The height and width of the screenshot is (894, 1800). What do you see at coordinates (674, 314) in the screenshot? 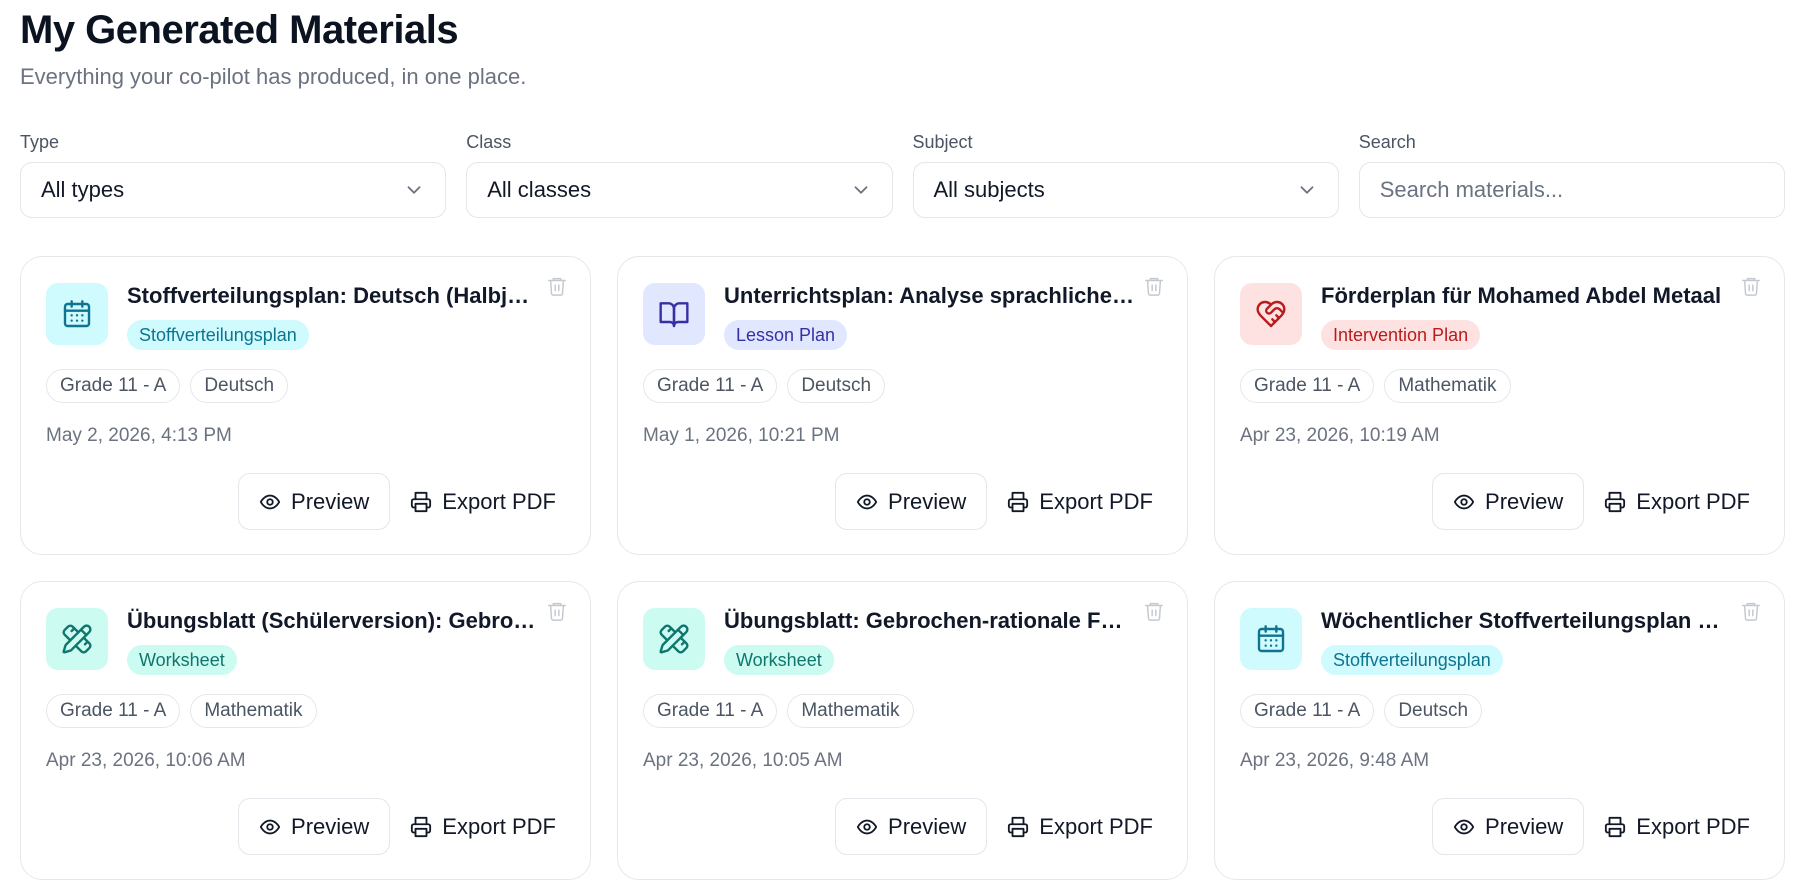
I see `book-open-icon` at bounding box center [674, 314].